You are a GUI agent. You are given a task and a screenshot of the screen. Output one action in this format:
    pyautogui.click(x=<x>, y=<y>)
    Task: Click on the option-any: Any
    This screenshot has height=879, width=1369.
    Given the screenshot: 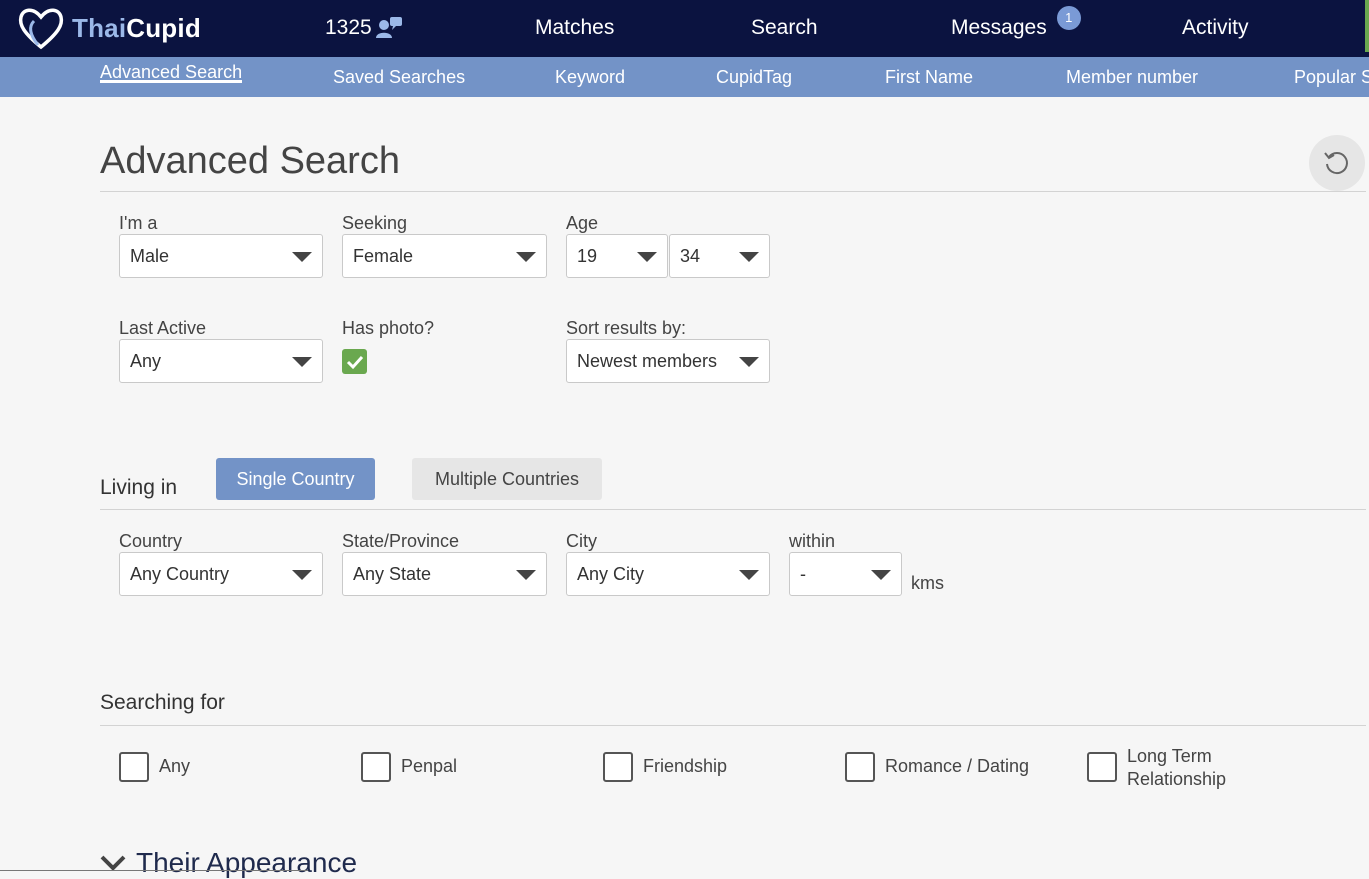 What is the action you would take?
    pyautogui.click(x=154, y=767)
    